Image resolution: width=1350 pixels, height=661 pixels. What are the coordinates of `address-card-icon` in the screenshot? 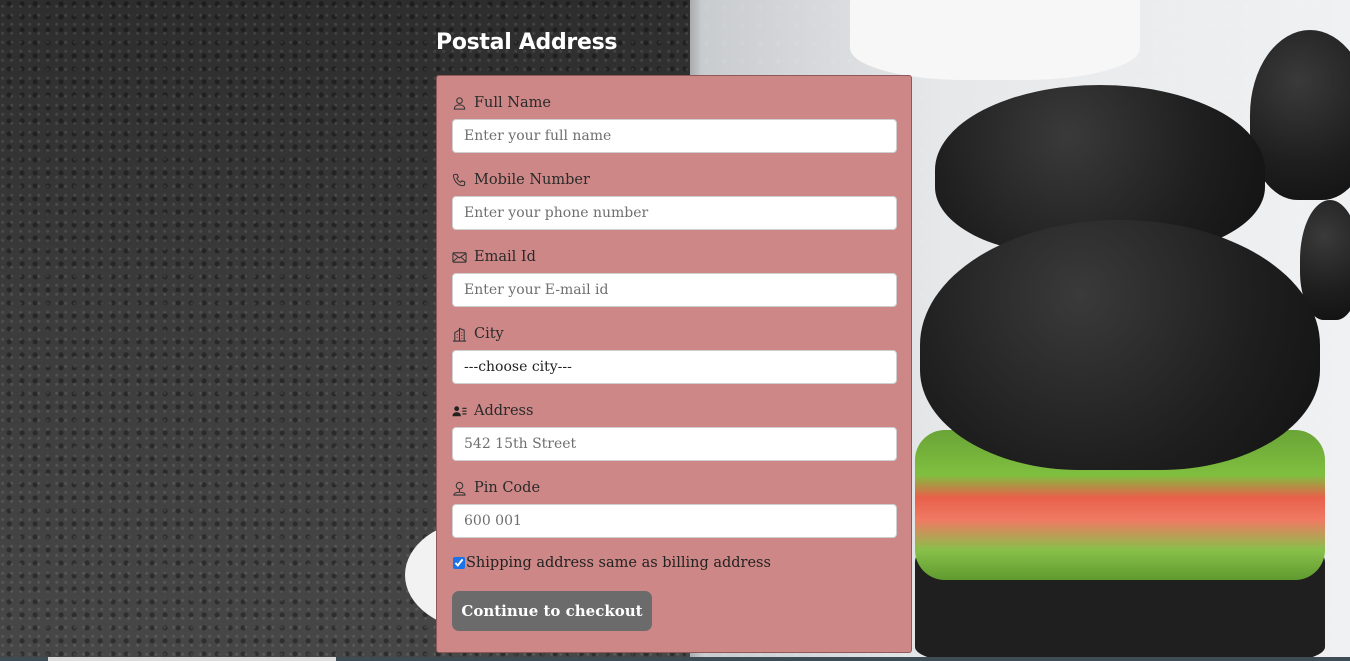 It's located at (459, 410).